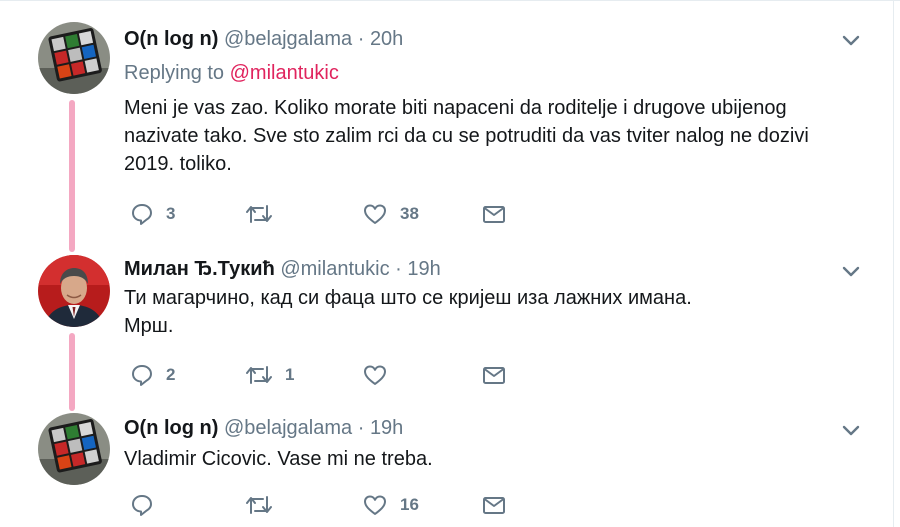 The image size is (900, 527). Describe the element at coordinates (409, 213) in the screenshot. I see `like-count: 38` at that location.